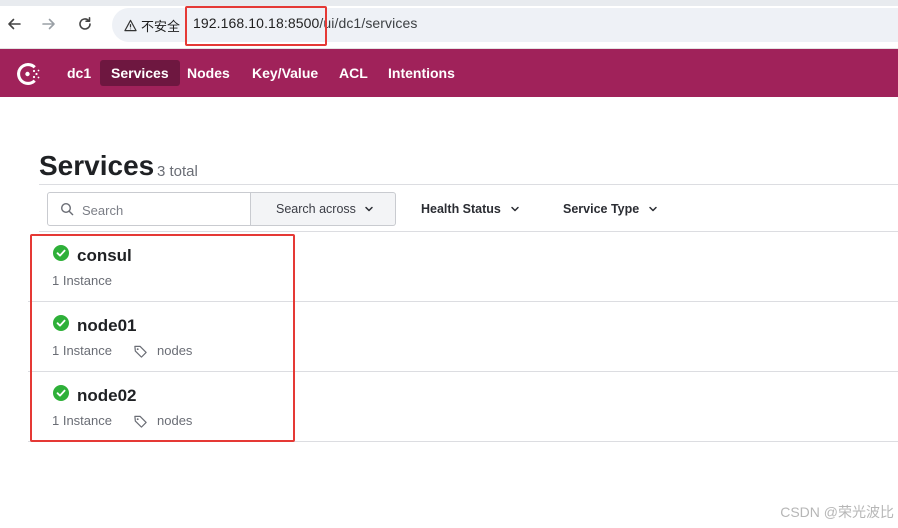  I want to click on filter-toolbar: Search across Health Status Service Type, so click(468, 208).